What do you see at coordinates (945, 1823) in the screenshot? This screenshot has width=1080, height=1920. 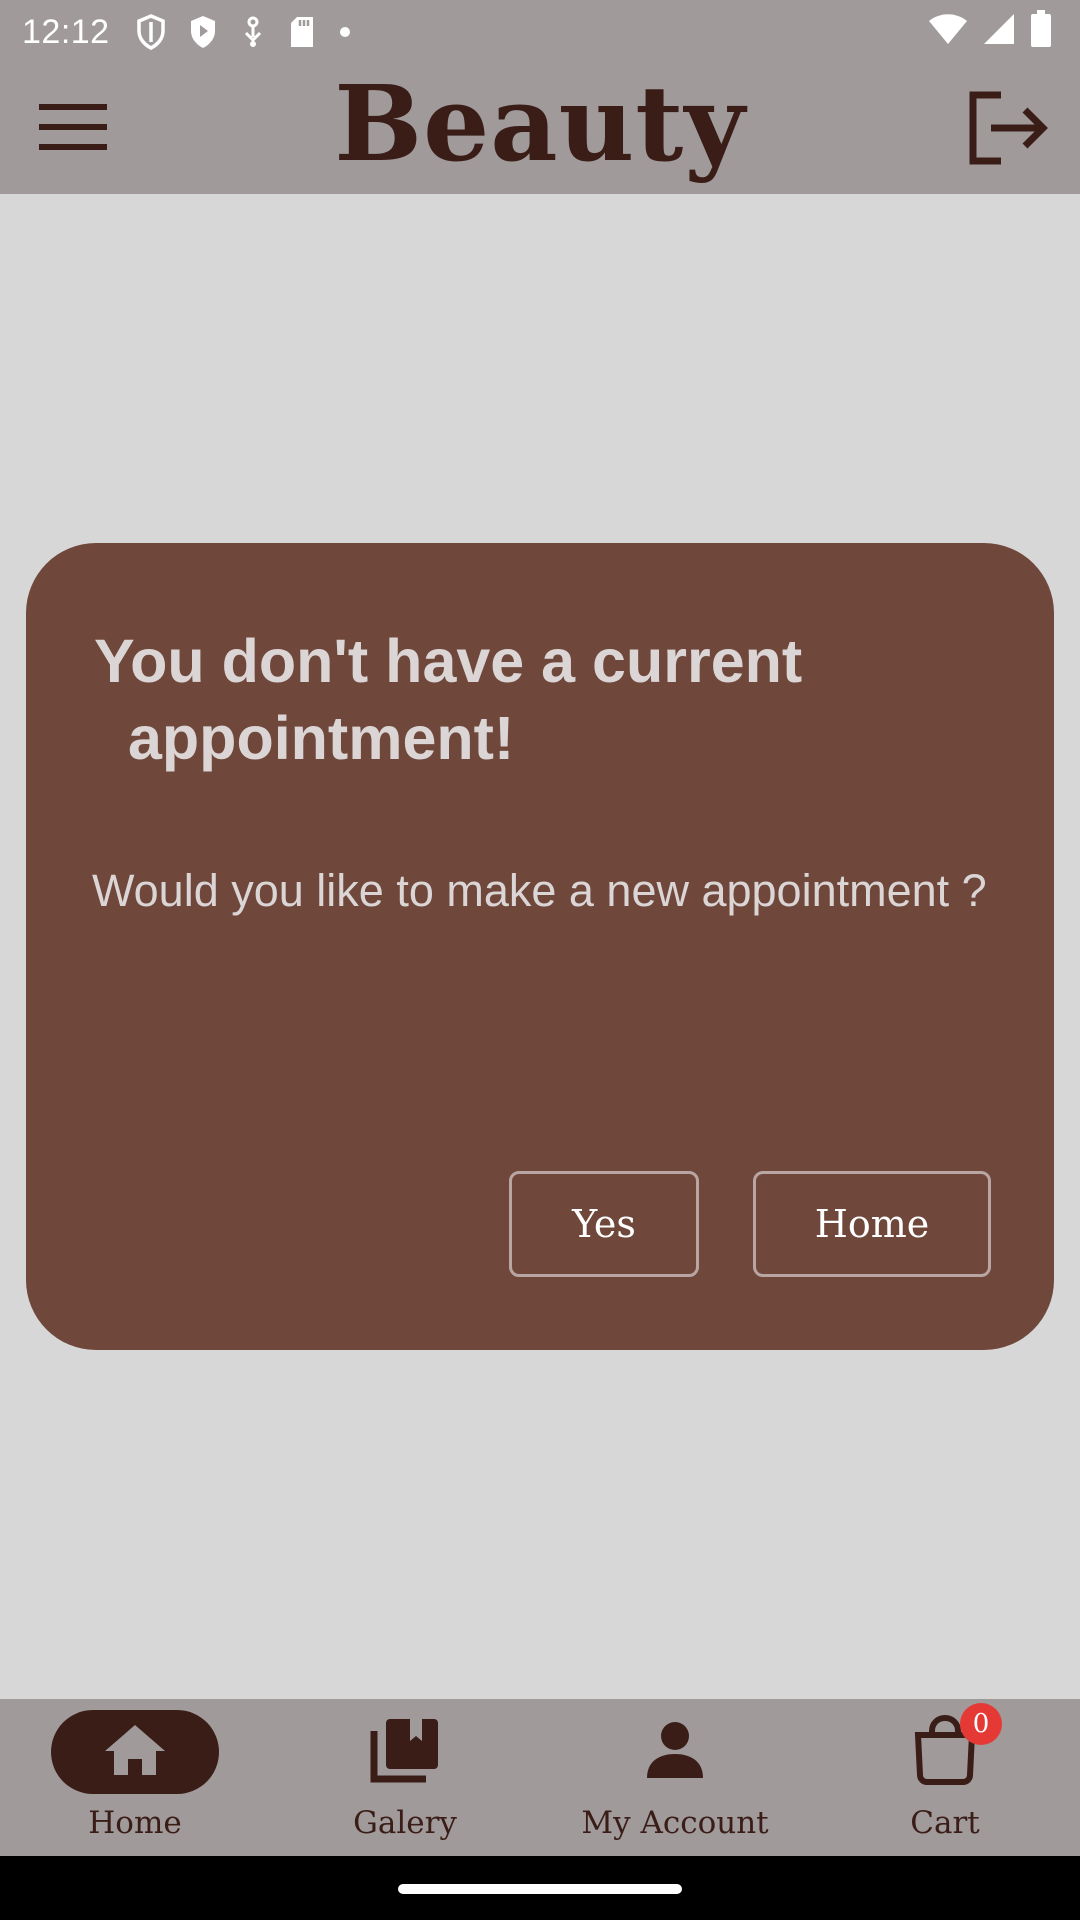 I see `nav-label-cart: Cart` at bounding box center [945, 1823].